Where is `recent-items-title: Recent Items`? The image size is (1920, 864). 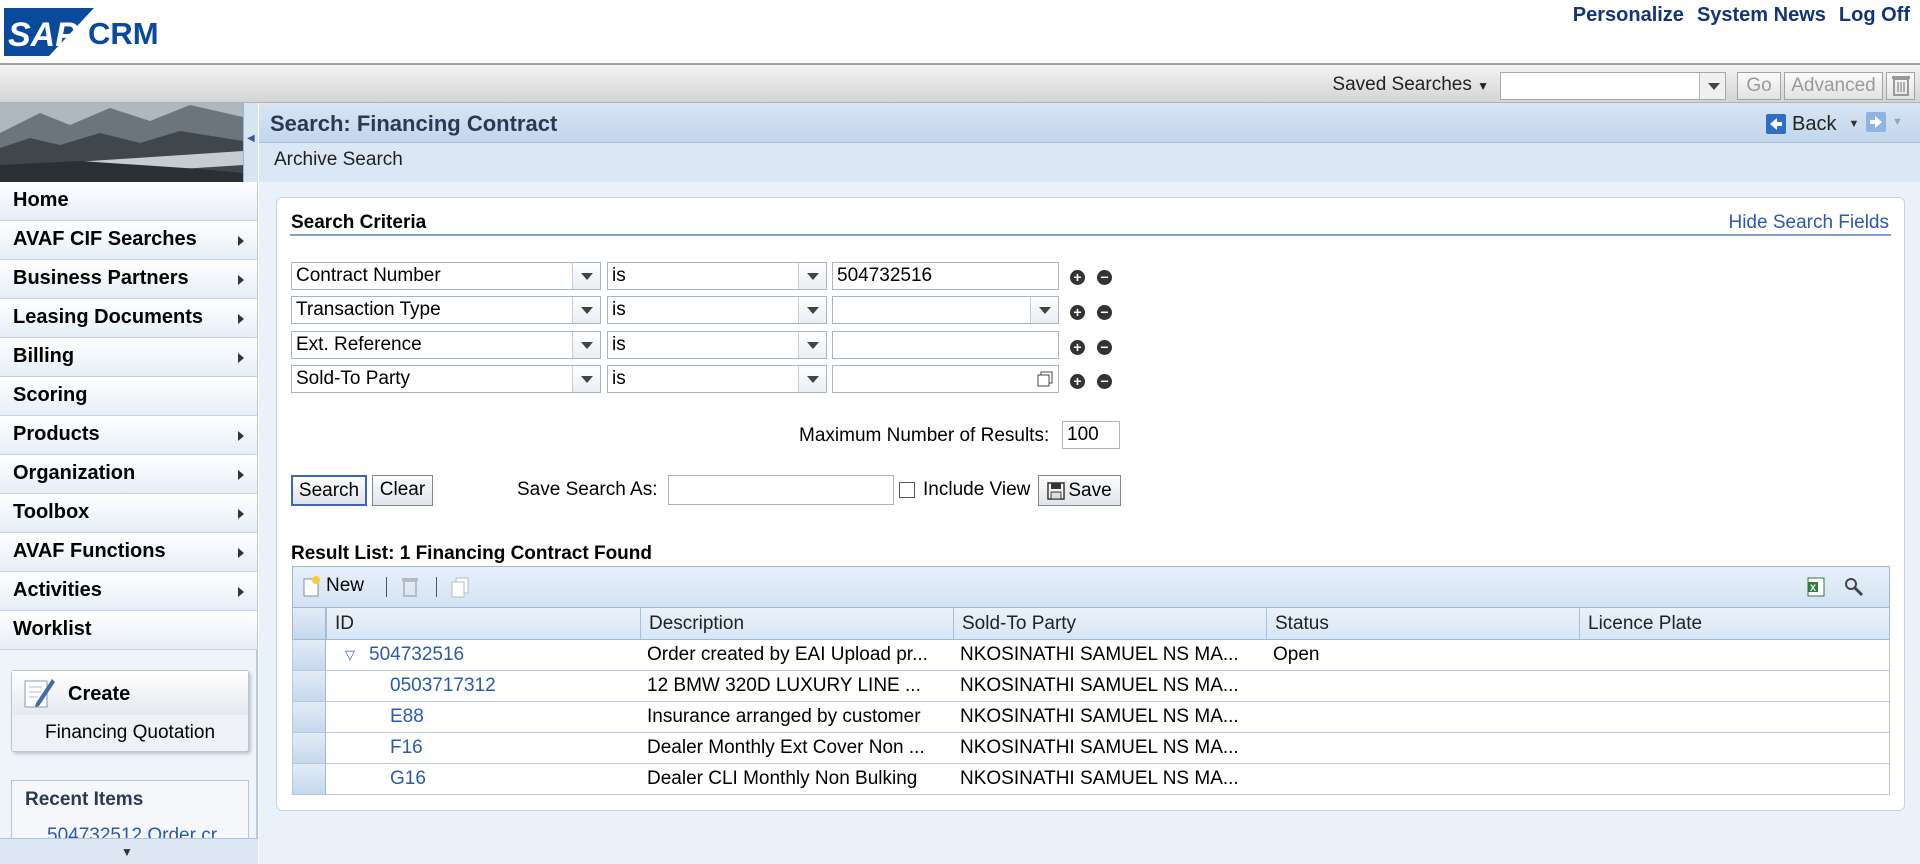
recent-items-title: Recent Items is located at coordinates (84, 799).